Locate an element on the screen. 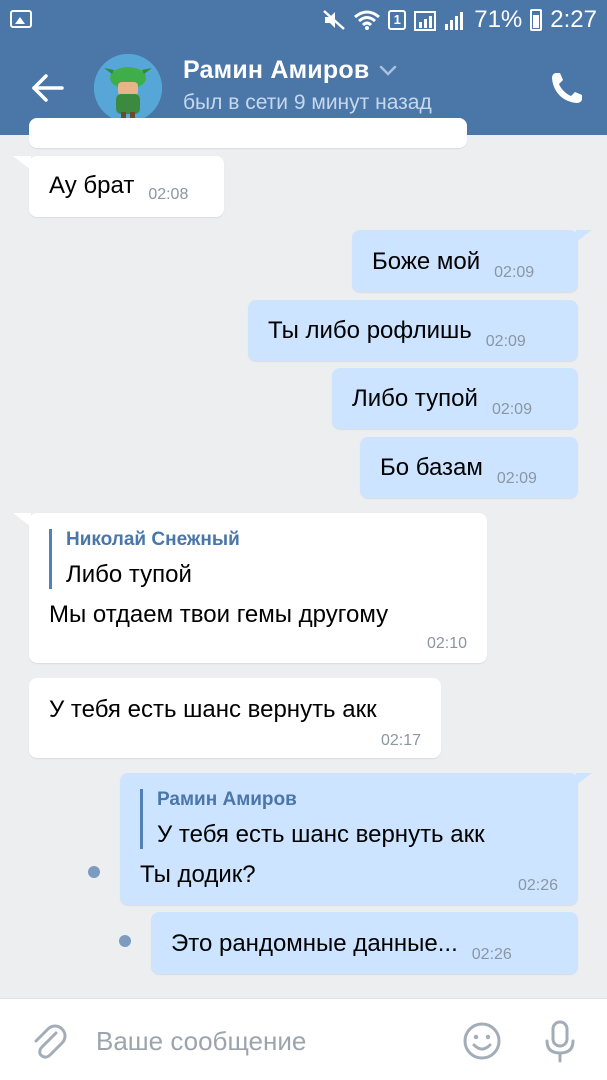 The image size is (607, 1080). message-bubble-out: Это рандомные данные... 02:26 is located at coordinates (364, 943).